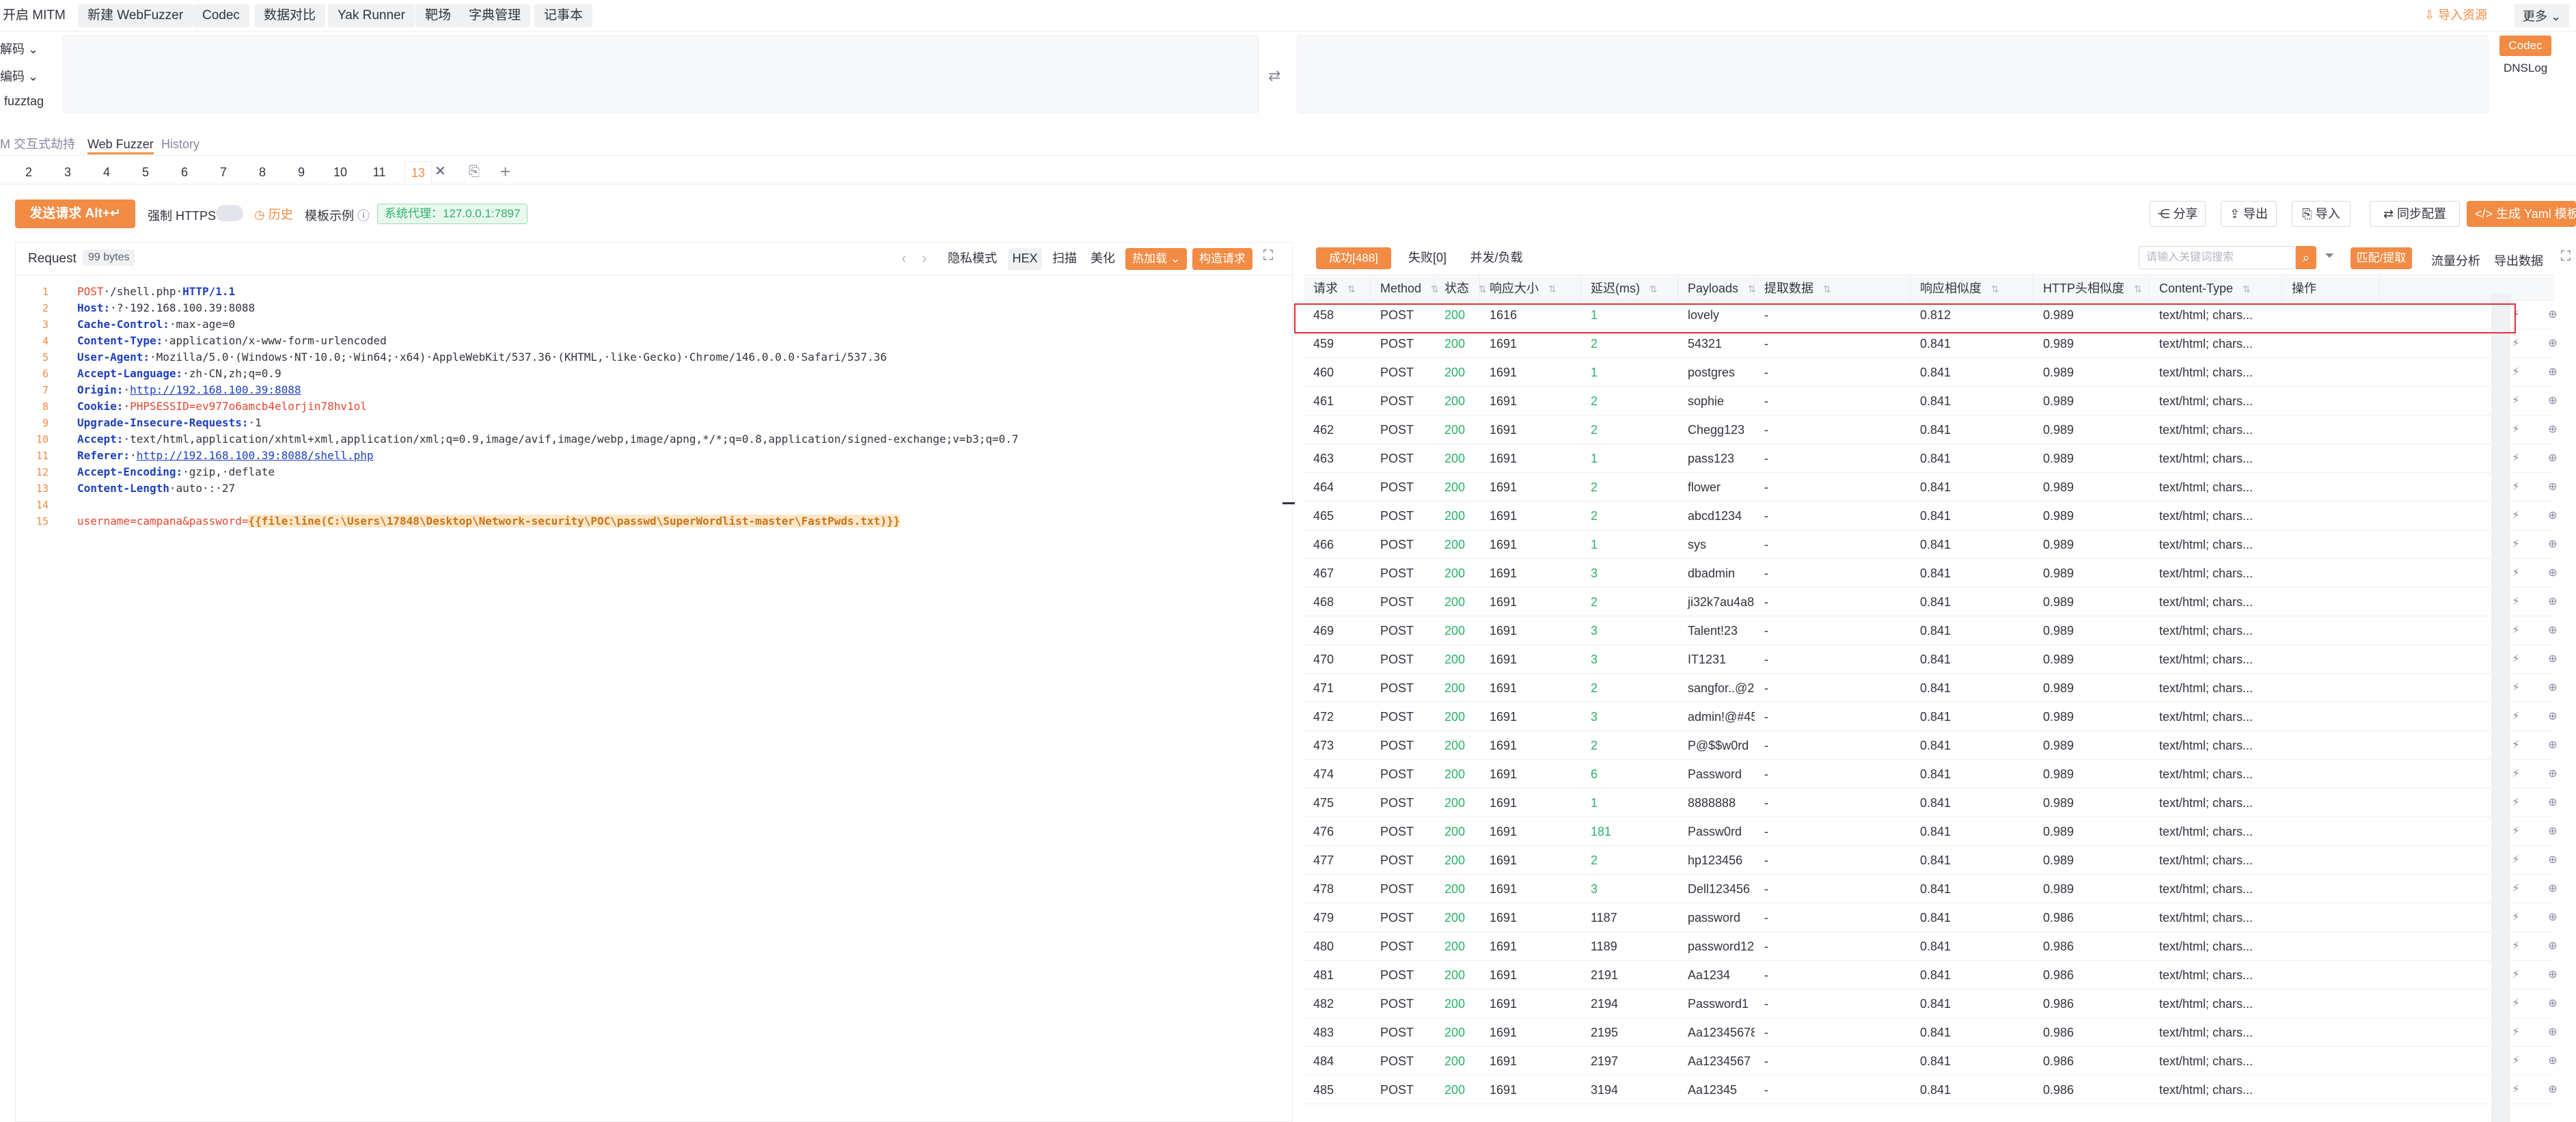 The image size is (2576, 1122). I want to click on more-button: 更多 ⌄, so click(2542, 15).